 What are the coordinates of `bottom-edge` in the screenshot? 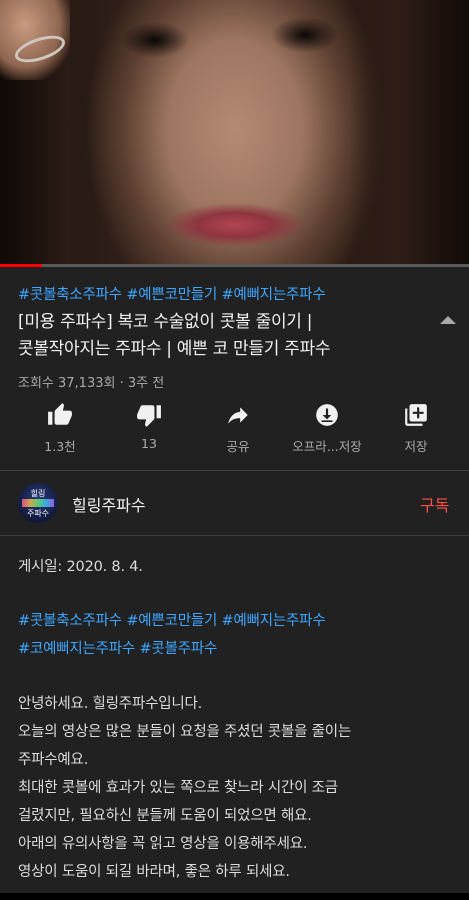 It's located at (234, 896).